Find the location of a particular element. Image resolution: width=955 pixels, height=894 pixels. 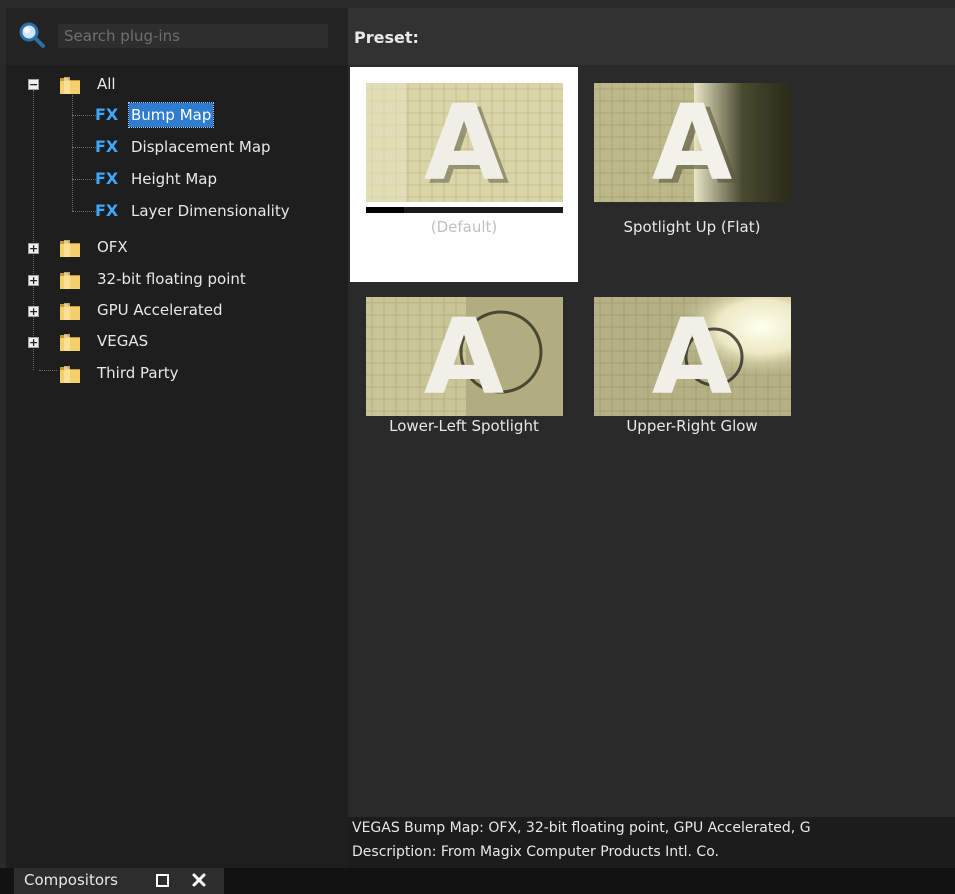

preset-label: Spotlight Up (Flat) is located at coordinates (692, 227).